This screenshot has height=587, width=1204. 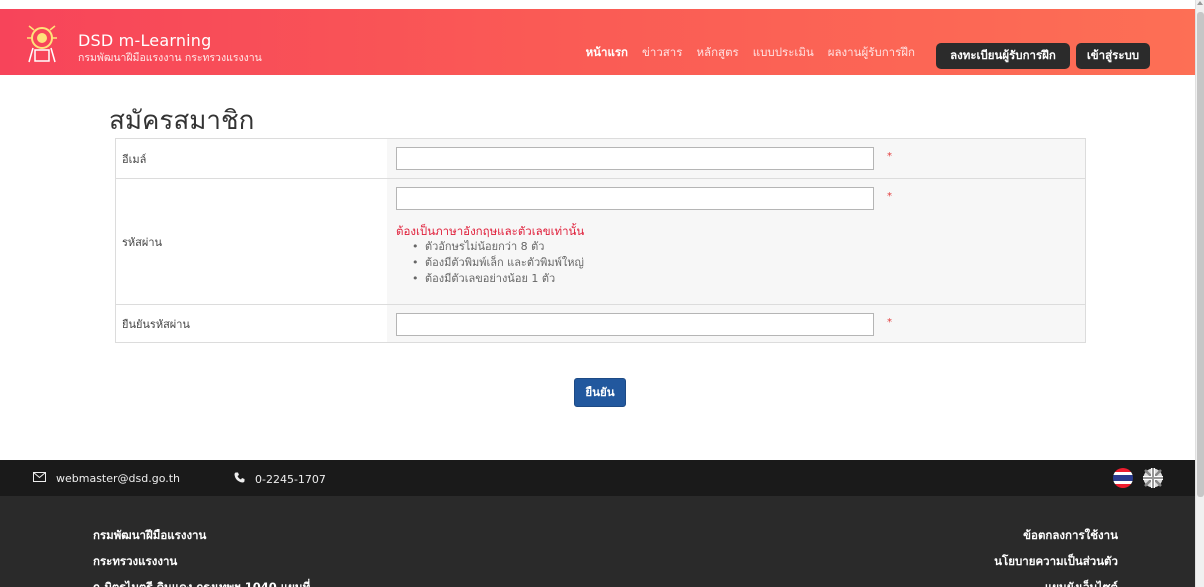 I want to click on nav-trainee-works: ผลงานผู้รับการฝึก, so click(x=871, y=53).